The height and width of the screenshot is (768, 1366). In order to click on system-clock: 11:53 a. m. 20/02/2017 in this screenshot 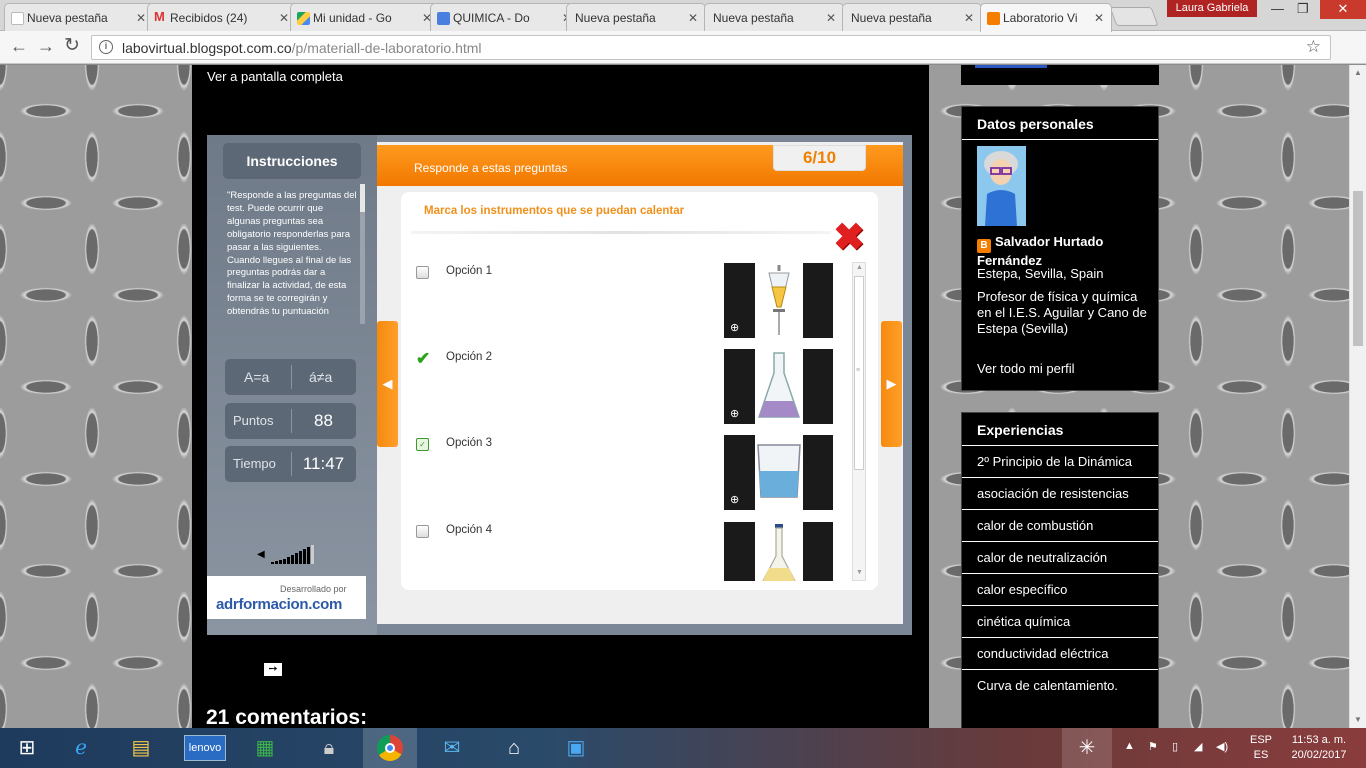, I will do `click(1319, 748)`.